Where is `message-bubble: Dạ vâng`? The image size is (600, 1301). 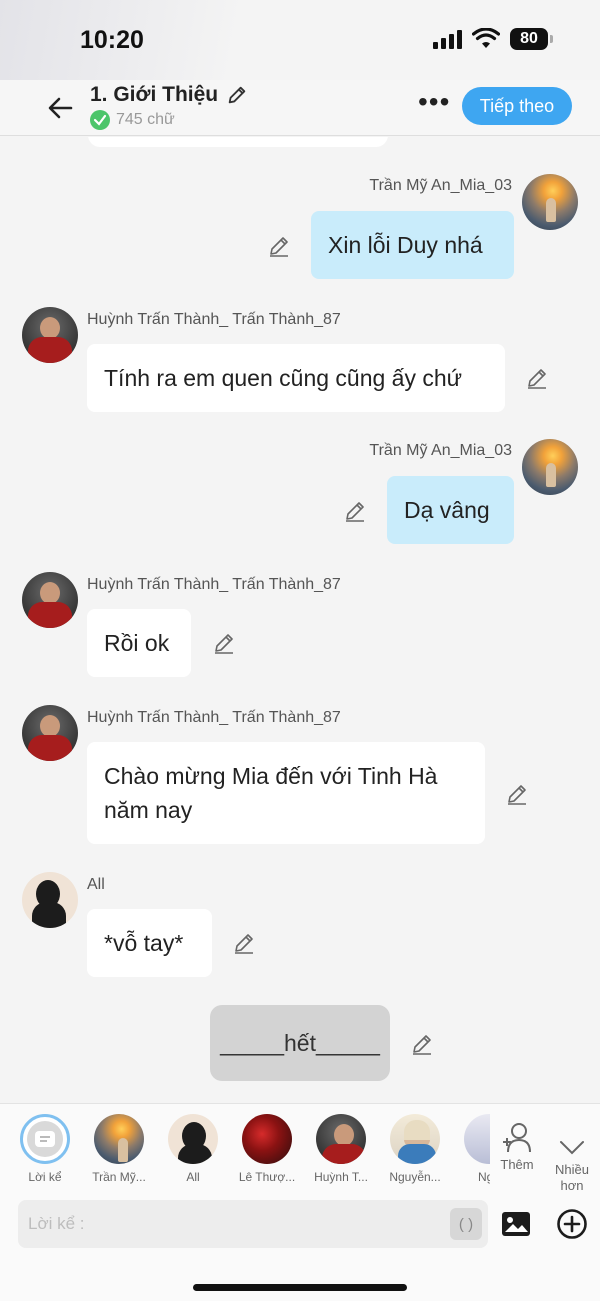 message-bubble: Dạ vâng is located at coordinates (450, 510).